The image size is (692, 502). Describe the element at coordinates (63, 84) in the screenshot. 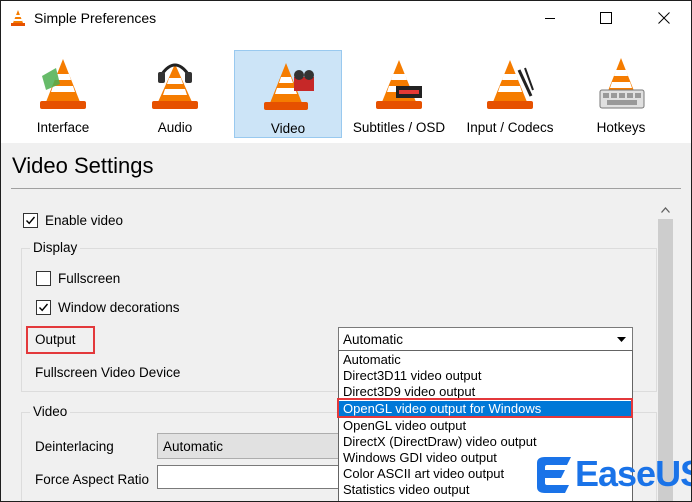

I see `interface-cone-icon` at that location.